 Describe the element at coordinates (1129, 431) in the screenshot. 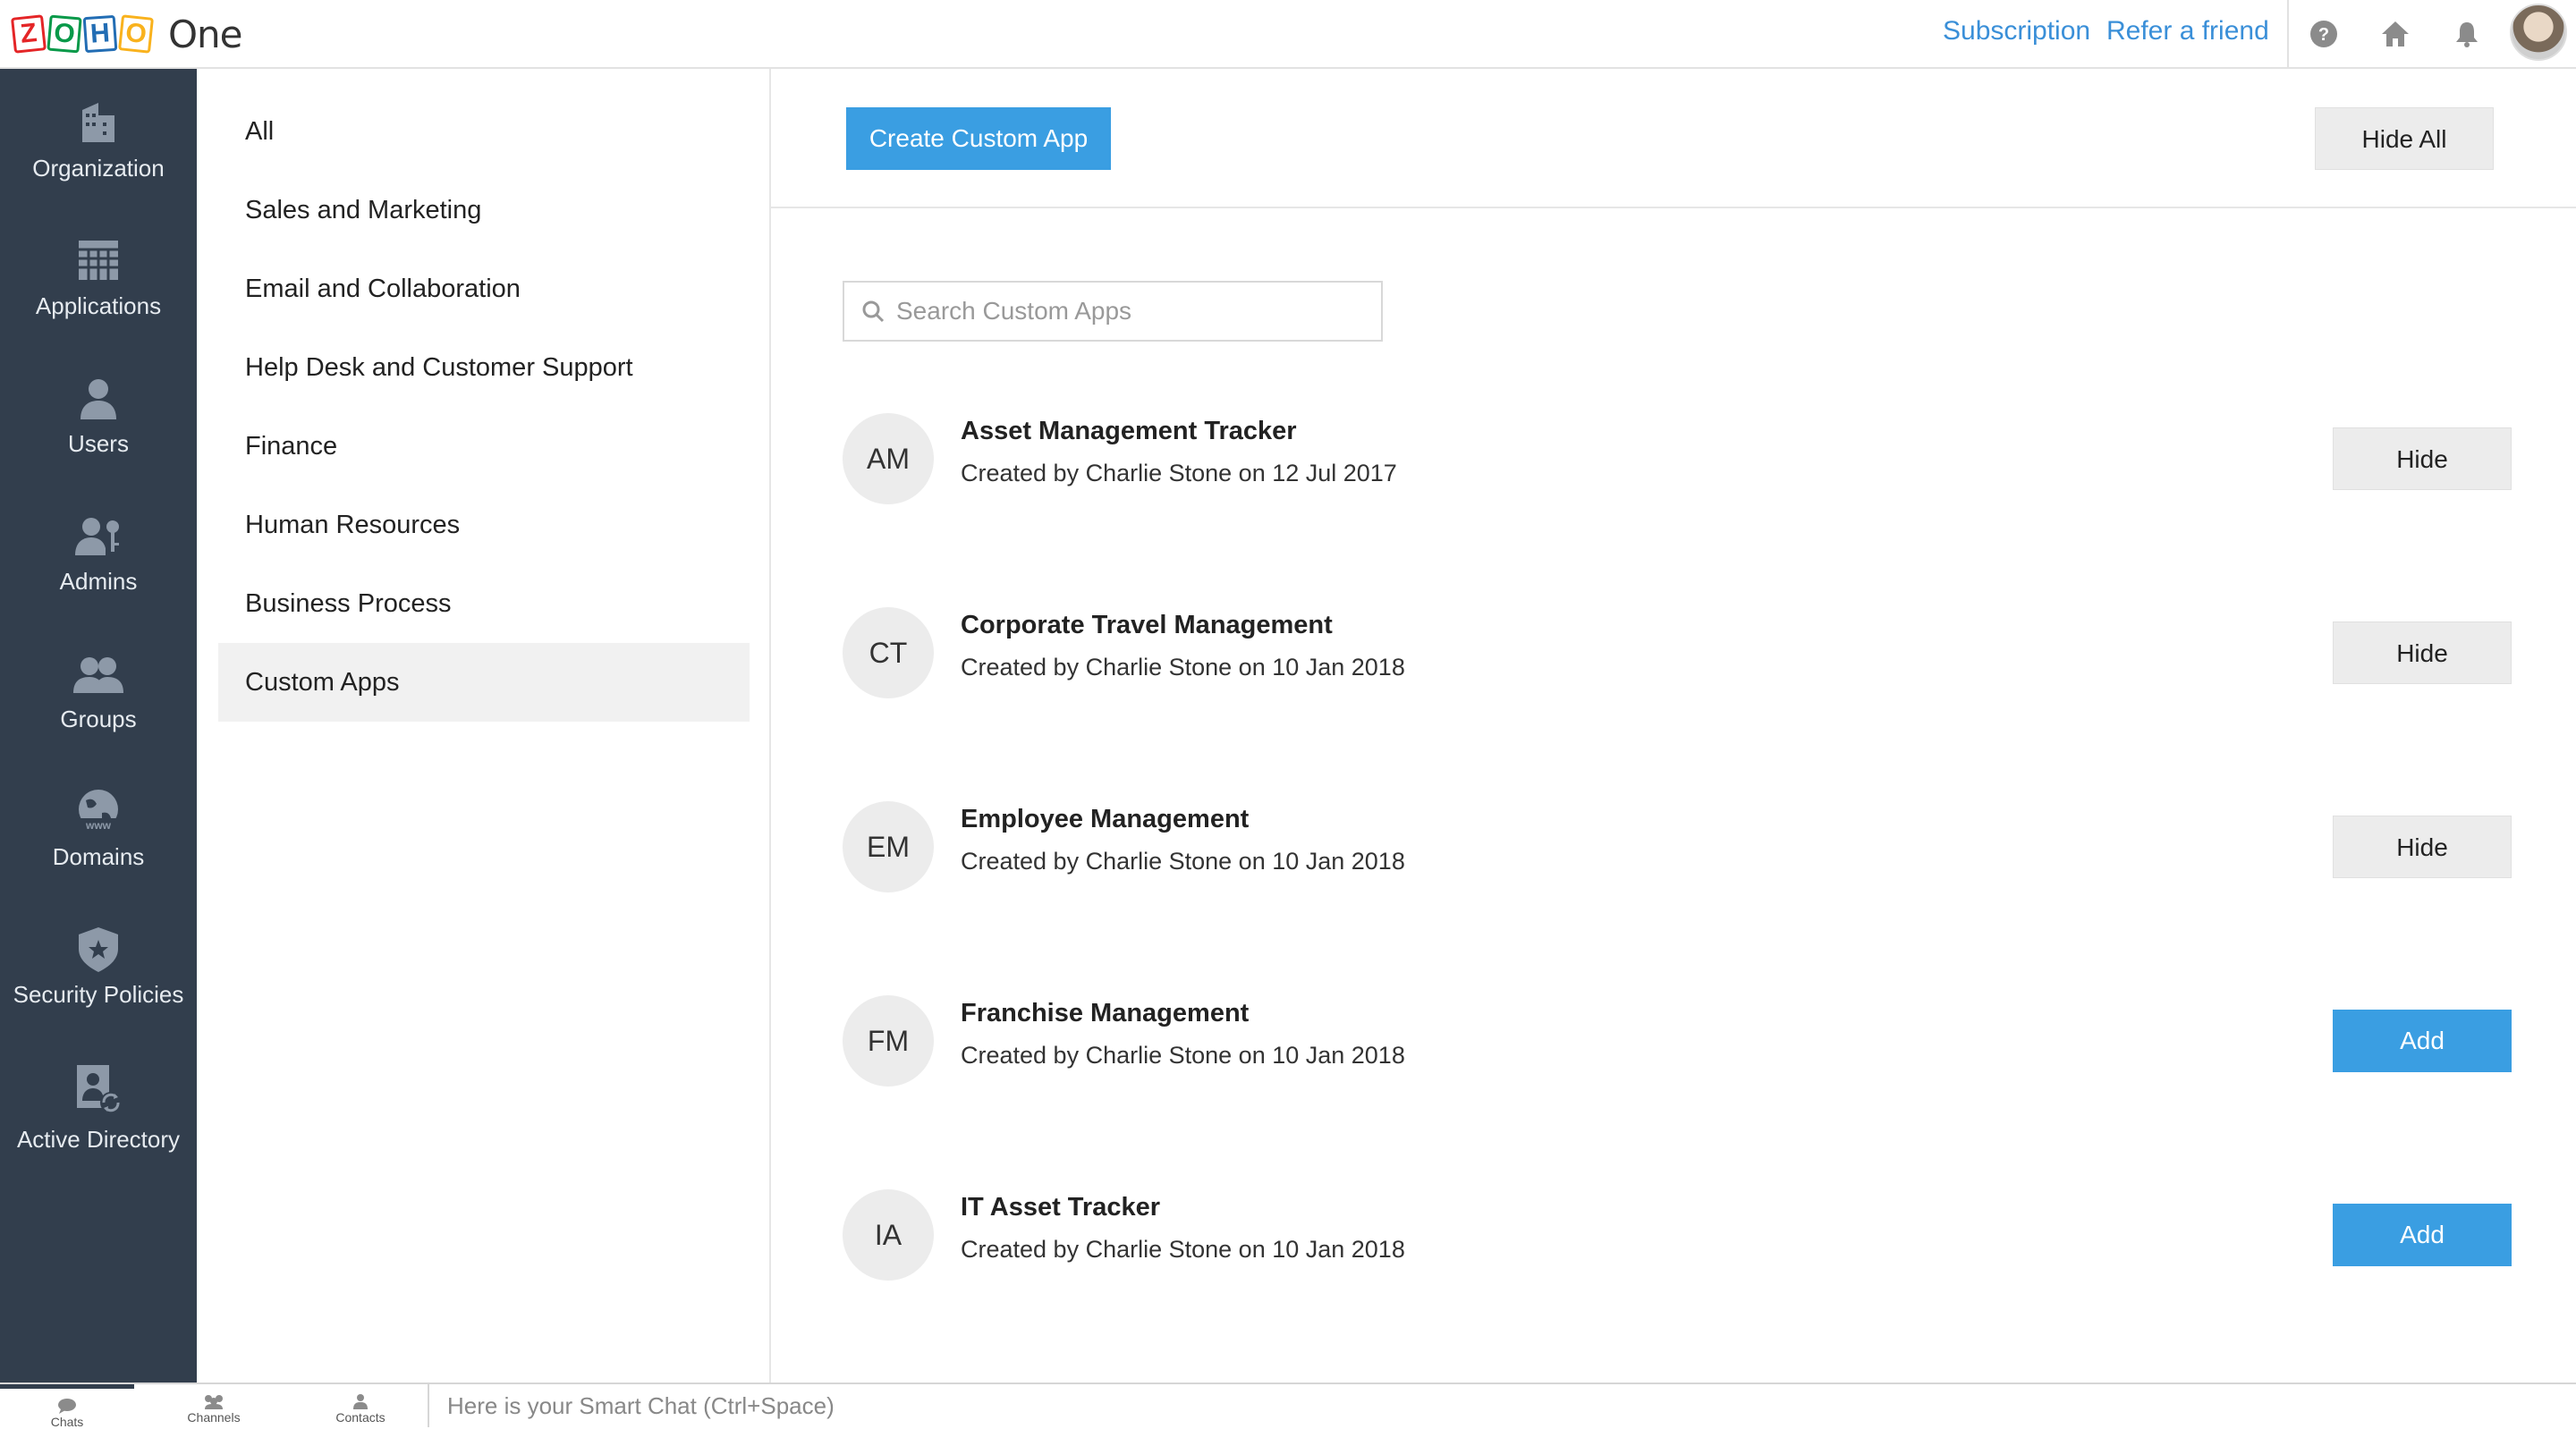

I see `app-name: Asset Management Tracker` at that location.